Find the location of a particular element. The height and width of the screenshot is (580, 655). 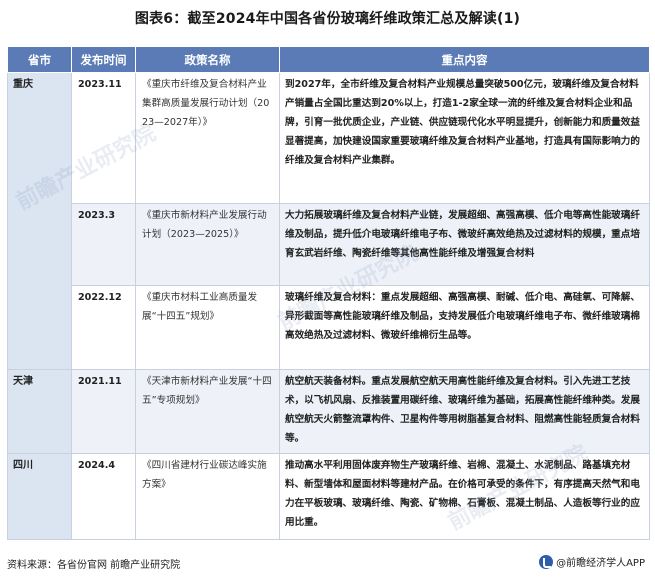

header-province: 省市 is located at coordinates (39, 59).